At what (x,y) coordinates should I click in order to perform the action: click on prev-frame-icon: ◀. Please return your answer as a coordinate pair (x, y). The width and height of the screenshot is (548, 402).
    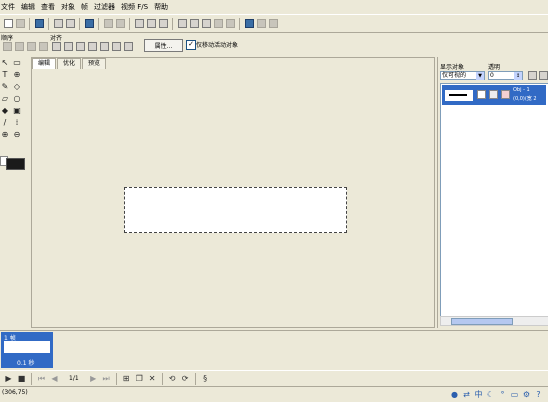
    Looking at the image, I should click on (54, 378).